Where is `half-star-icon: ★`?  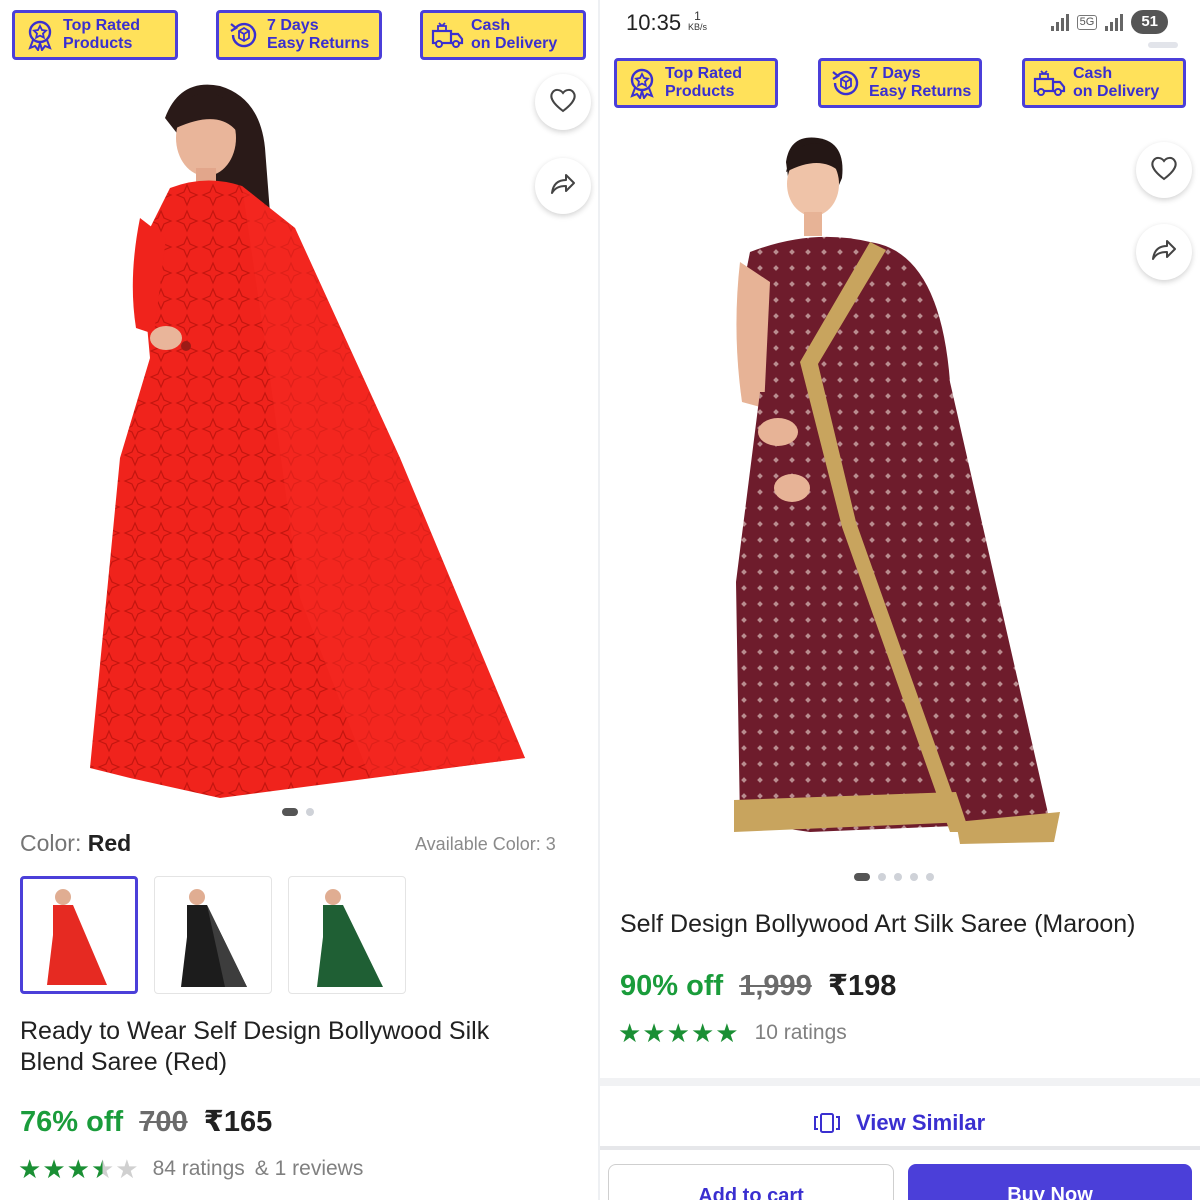 half-star-icon: ★ is located at coordinates (102, 1169).